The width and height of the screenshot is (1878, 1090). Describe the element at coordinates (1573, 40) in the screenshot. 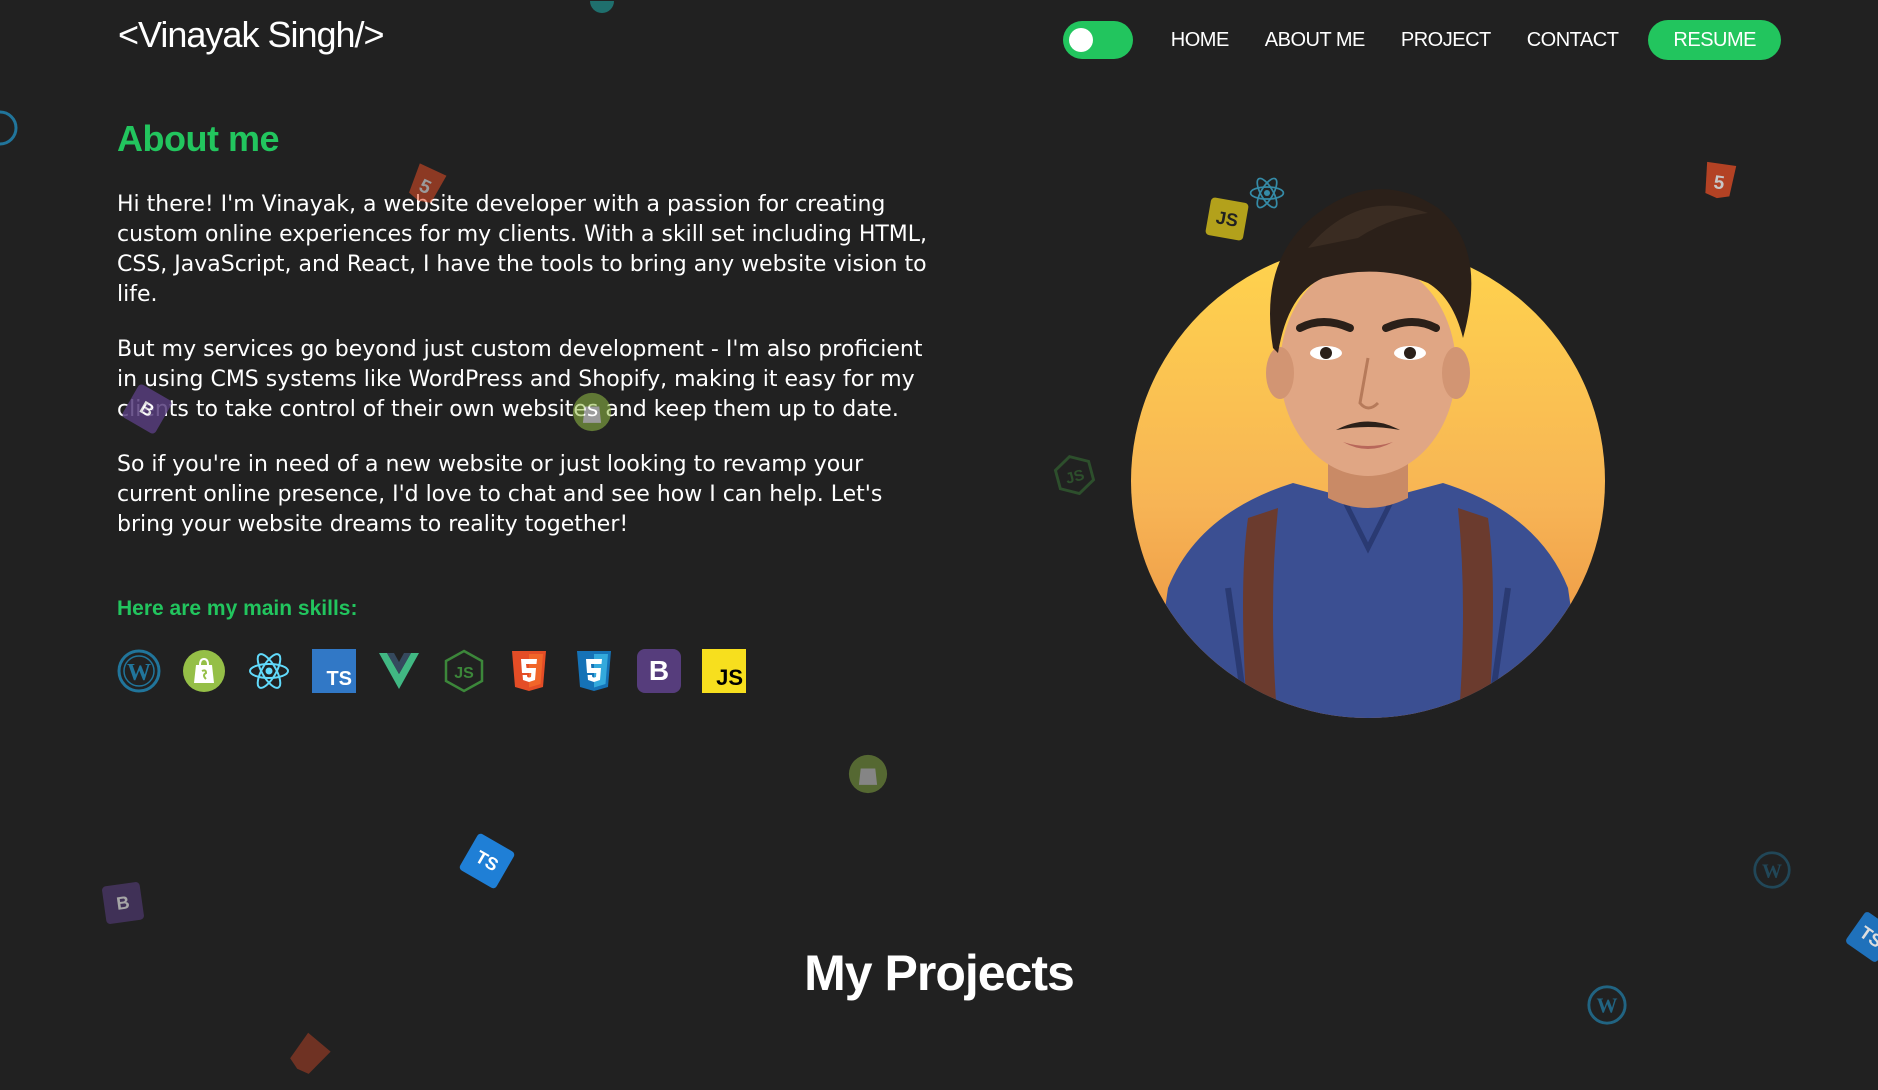

I see `nav-contact: CONTACT` at that location.